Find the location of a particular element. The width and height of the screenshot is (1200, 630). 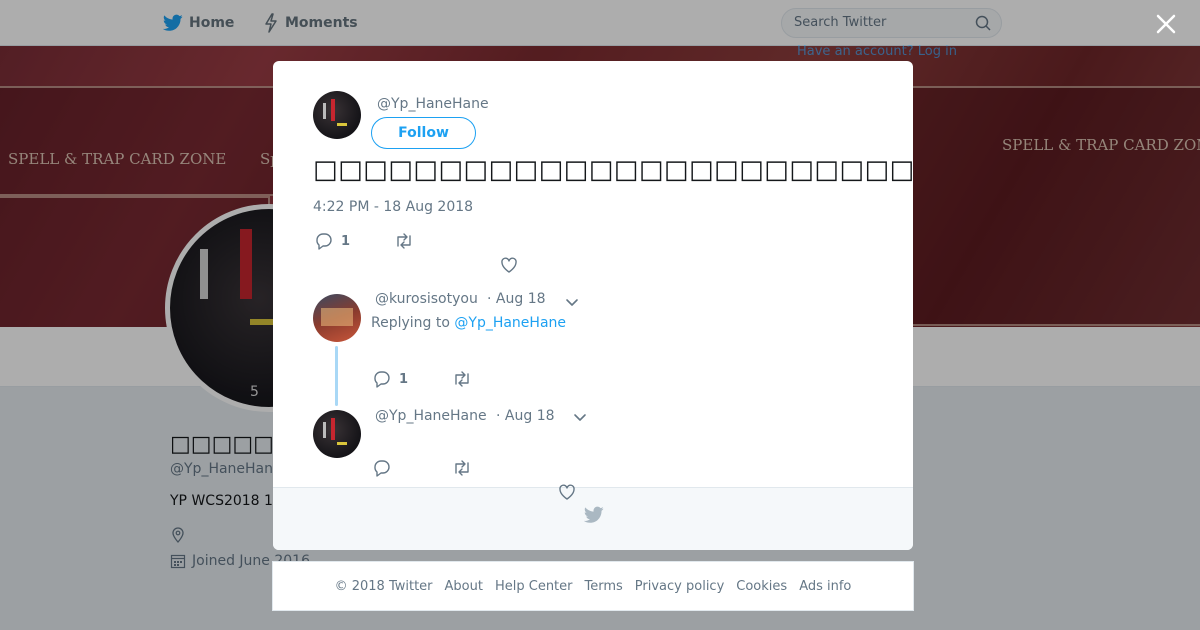

replying-to-prefix: Replying to is located at coordinates (413, 323).